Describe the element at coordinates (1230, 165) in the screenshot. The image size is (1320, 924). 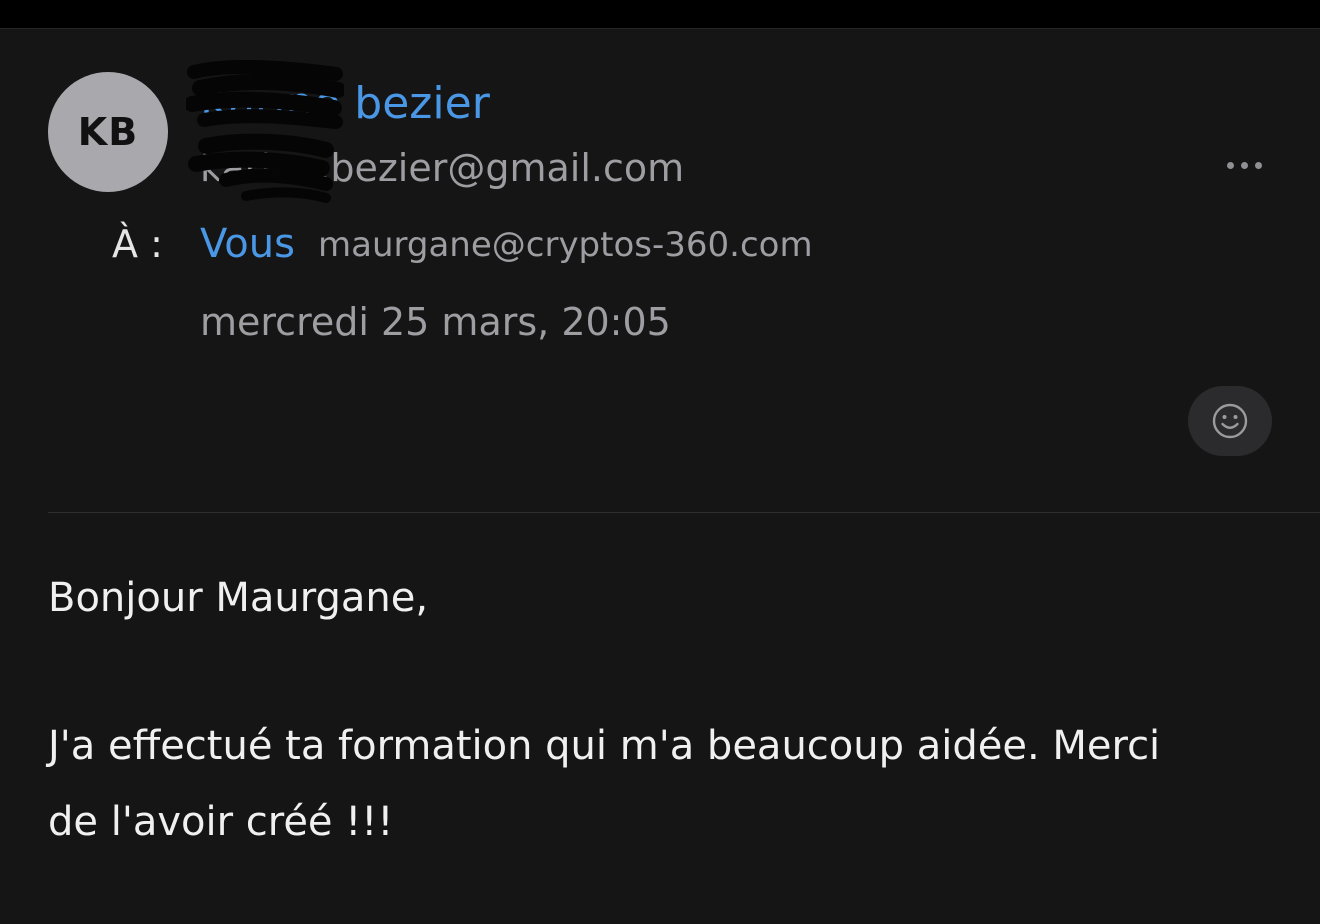
I see `more-horizontal-icon` at that location.